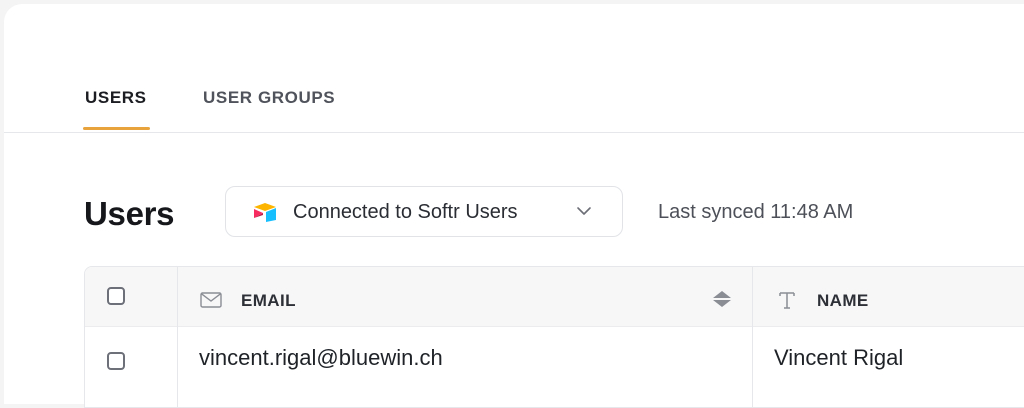 The image size is (1024, 408). What do you see at coordinates (554, 297) in the screenshot?
I see `table-header: EMAIL NAME` at bounding box center [554, 297].